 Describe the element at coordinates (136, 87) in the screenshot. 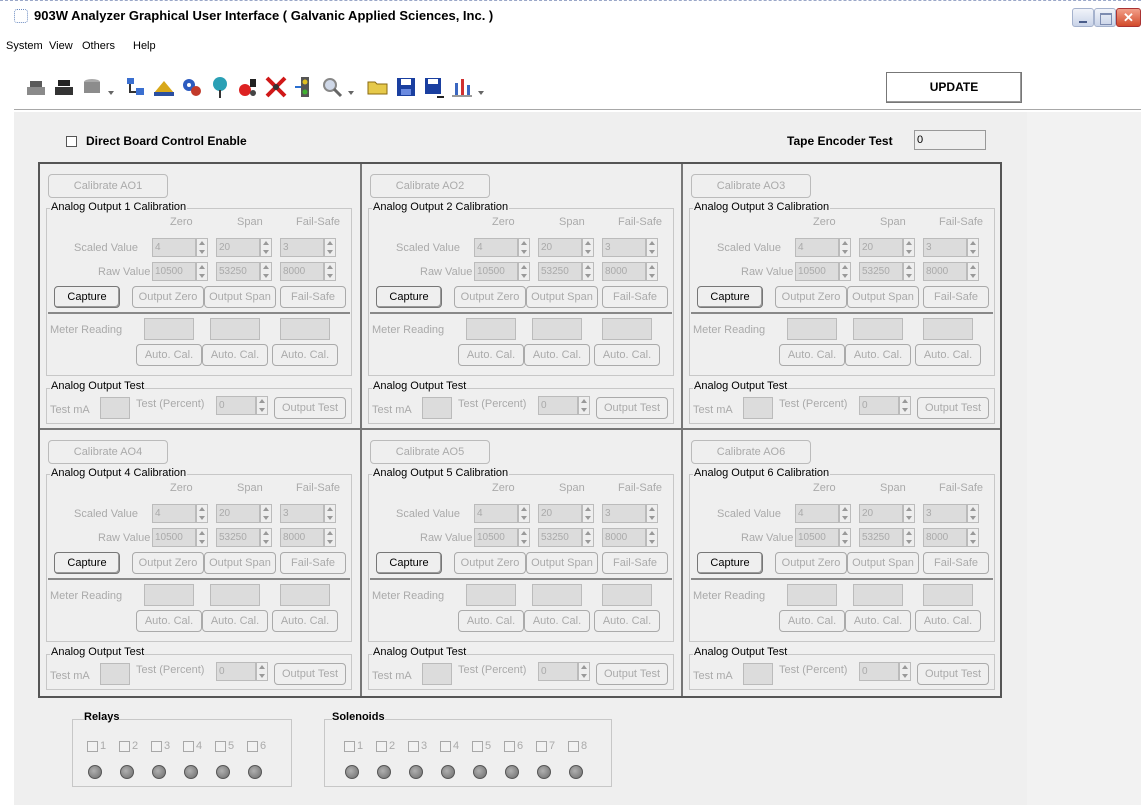

I see `tree-icon` at that location.